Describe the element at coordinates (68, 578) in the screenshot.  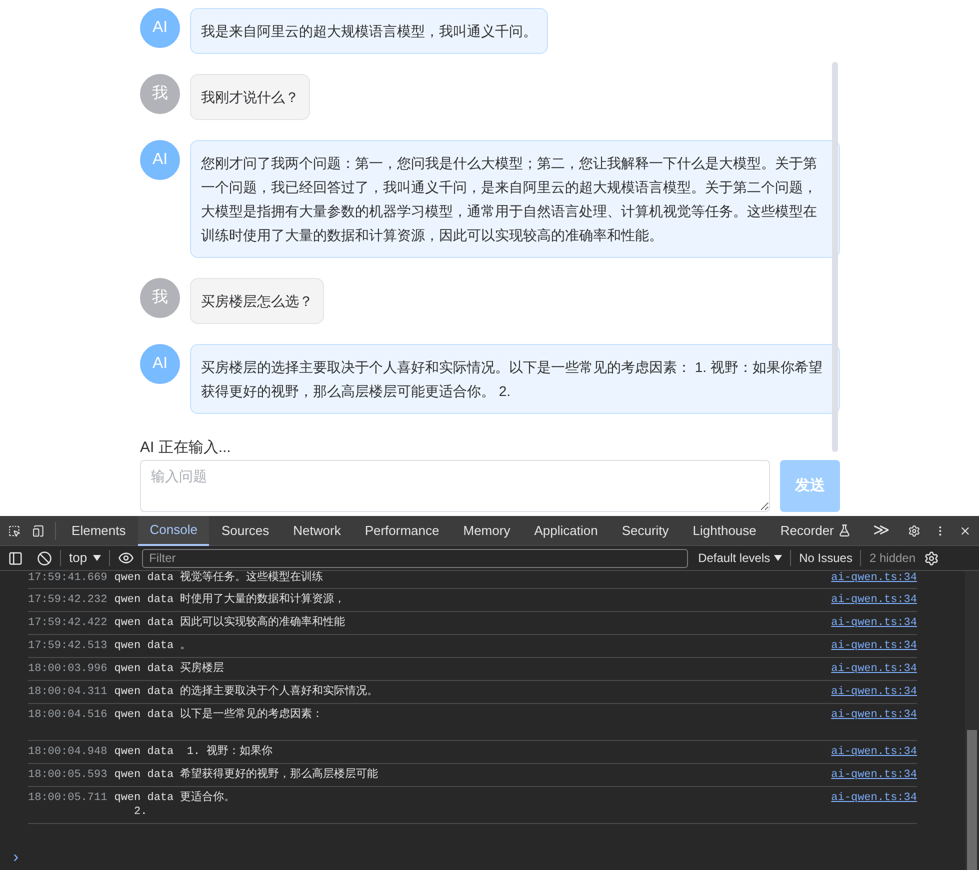
I see `log-timestamp: 17:59:41.669` at that location.